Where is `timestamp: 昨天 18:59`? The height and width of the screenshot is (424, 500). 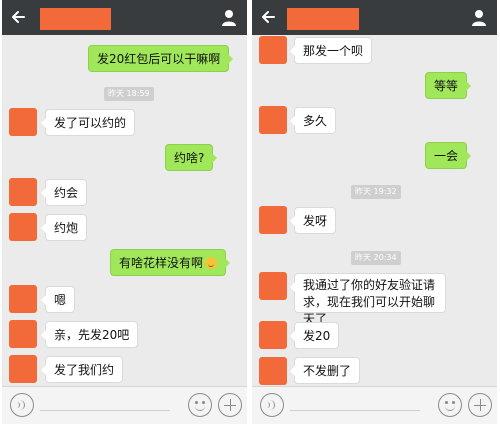
timestamp: 昨天 18:59 is located at coordinates (129, 94).